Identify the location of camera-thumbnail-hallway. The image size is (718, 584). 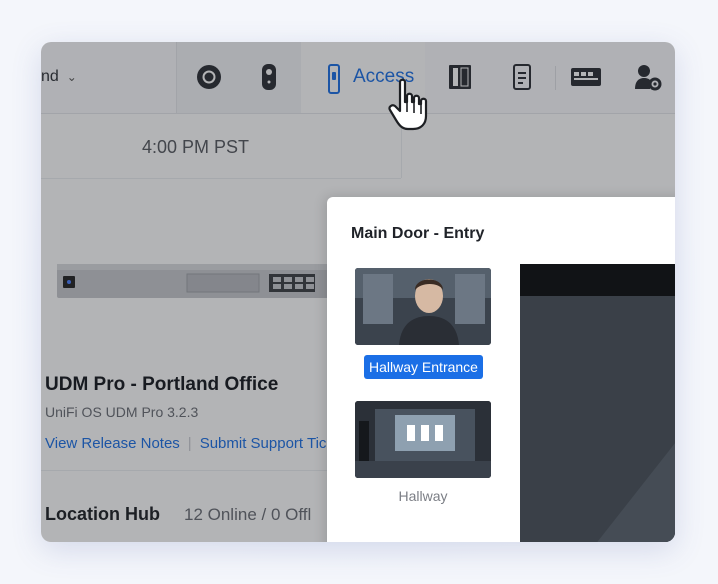
(423, 439).